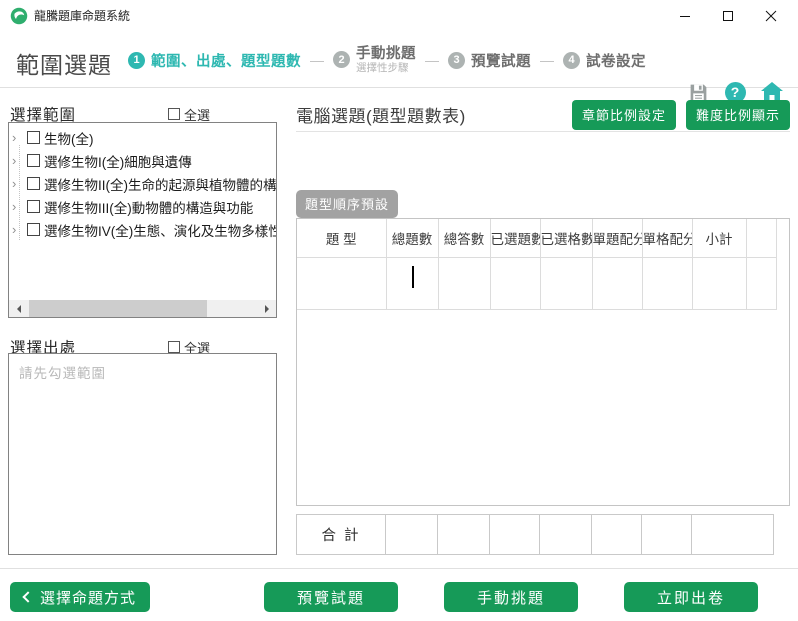  I want to click on cell-points-per-blank, so click(667, 283).